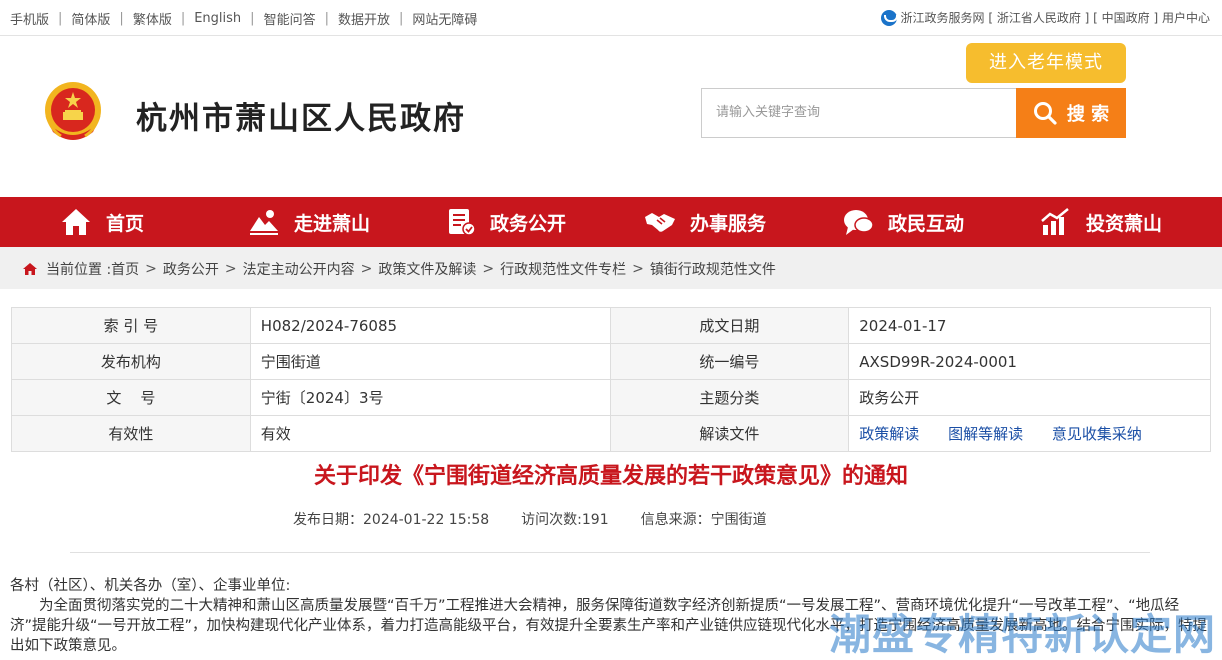  What do you see at coordinates (29, 18) in the screenshot?
I see `link-mobile: 手机版` at bounding box center [29, 18].